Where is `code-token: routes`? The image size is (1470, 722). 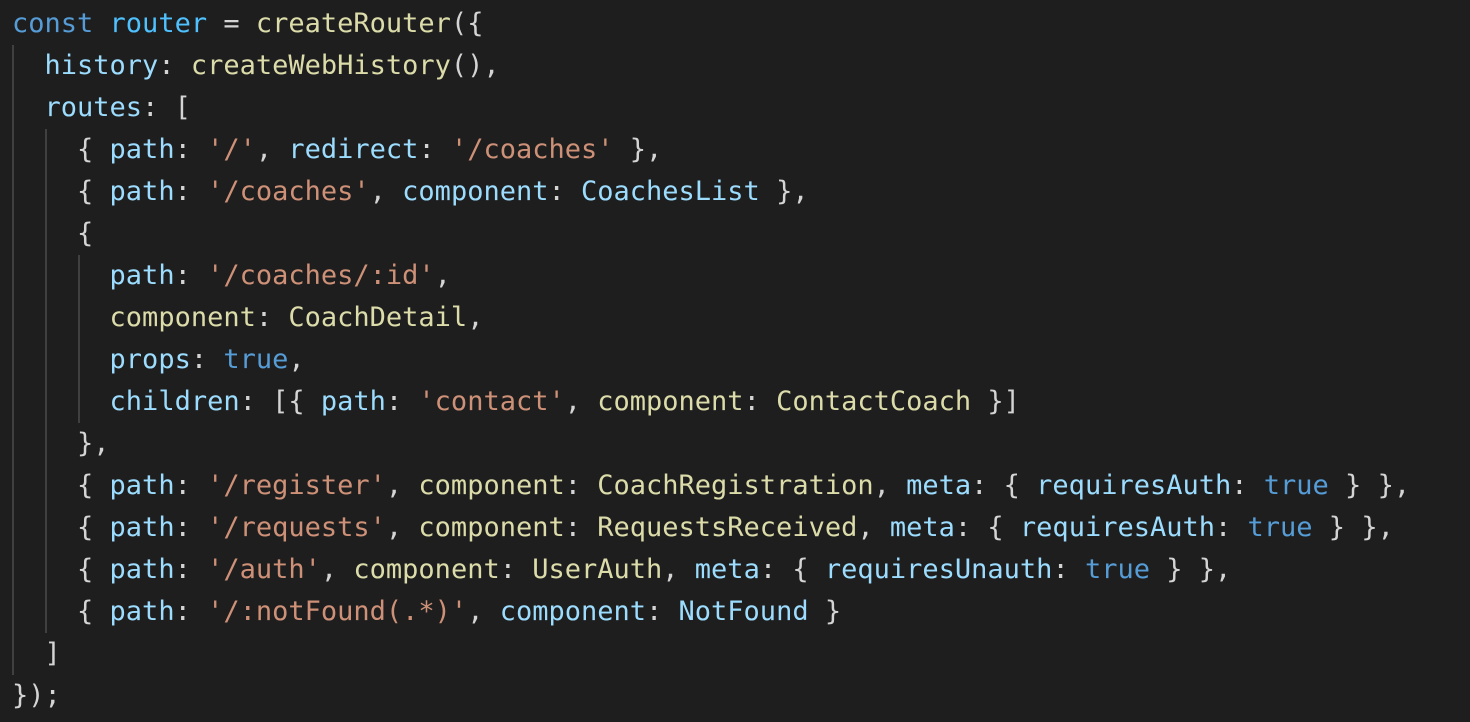 code-token: routes is located at coordinates (93, 107).